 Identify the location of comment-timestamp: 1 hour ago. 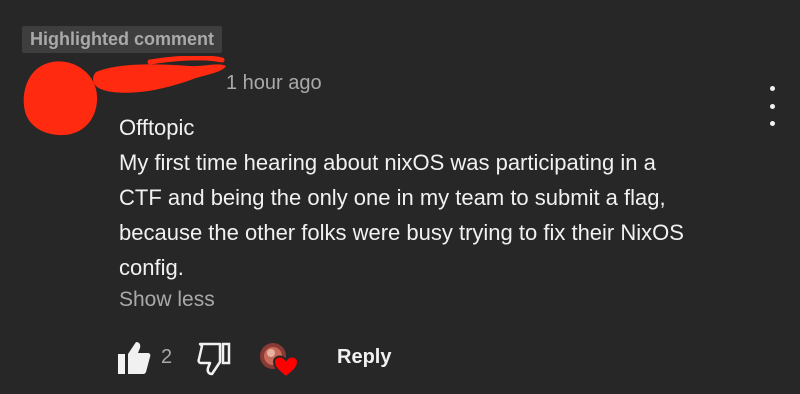
(274, 83).